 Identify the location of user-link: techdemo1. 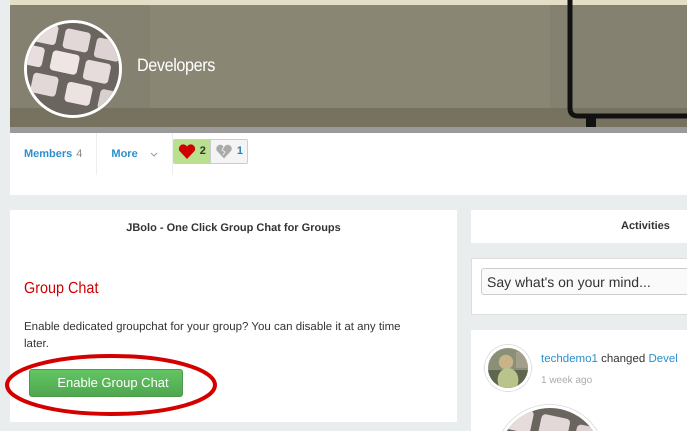
(569, 359).